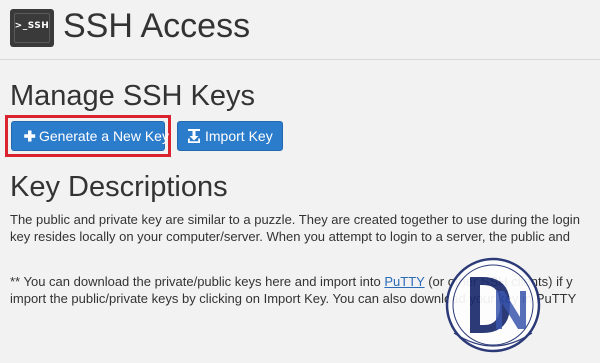  I want to click on ssh-icon-label: >_SSH, so click(32, 26).